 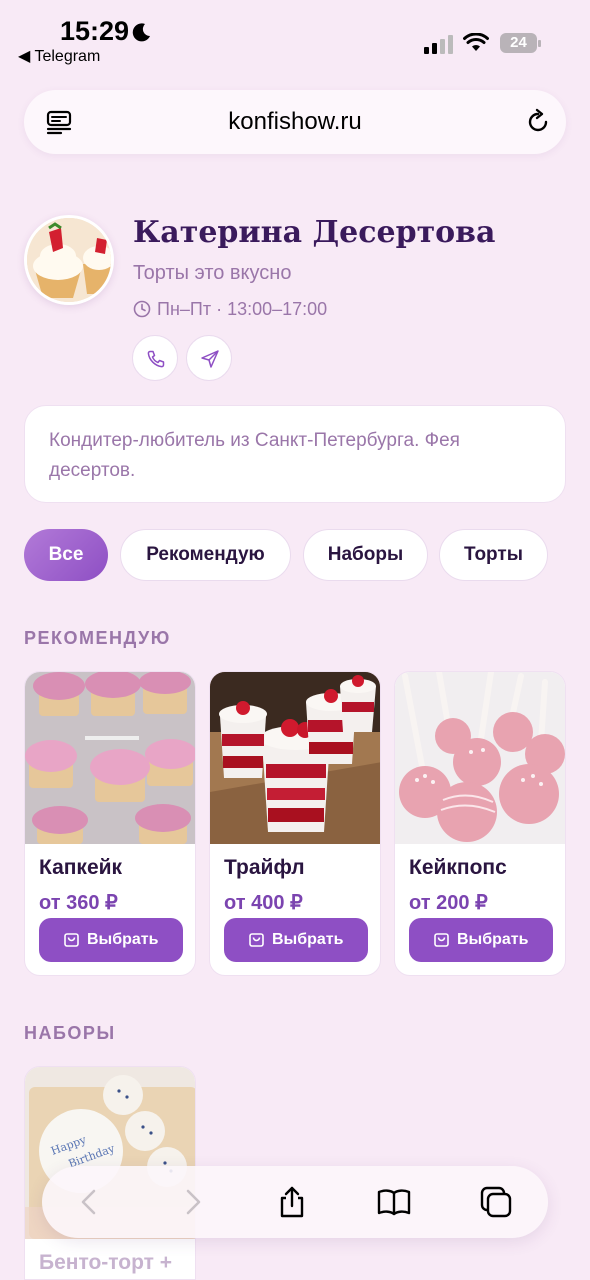 I want to click on tabs-icon, so click(x=496, y=1202).